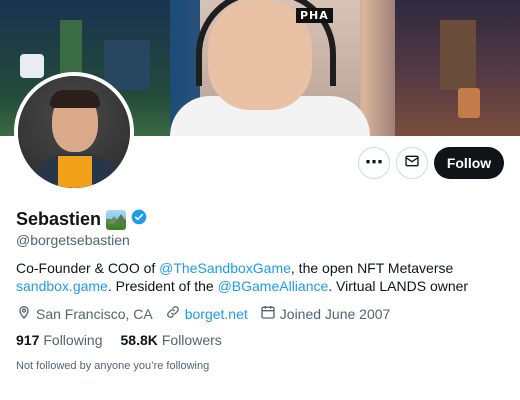 The image size is (520, 400). I want to click on followers-count-link: 58.8K Followers, so click(171, 340).